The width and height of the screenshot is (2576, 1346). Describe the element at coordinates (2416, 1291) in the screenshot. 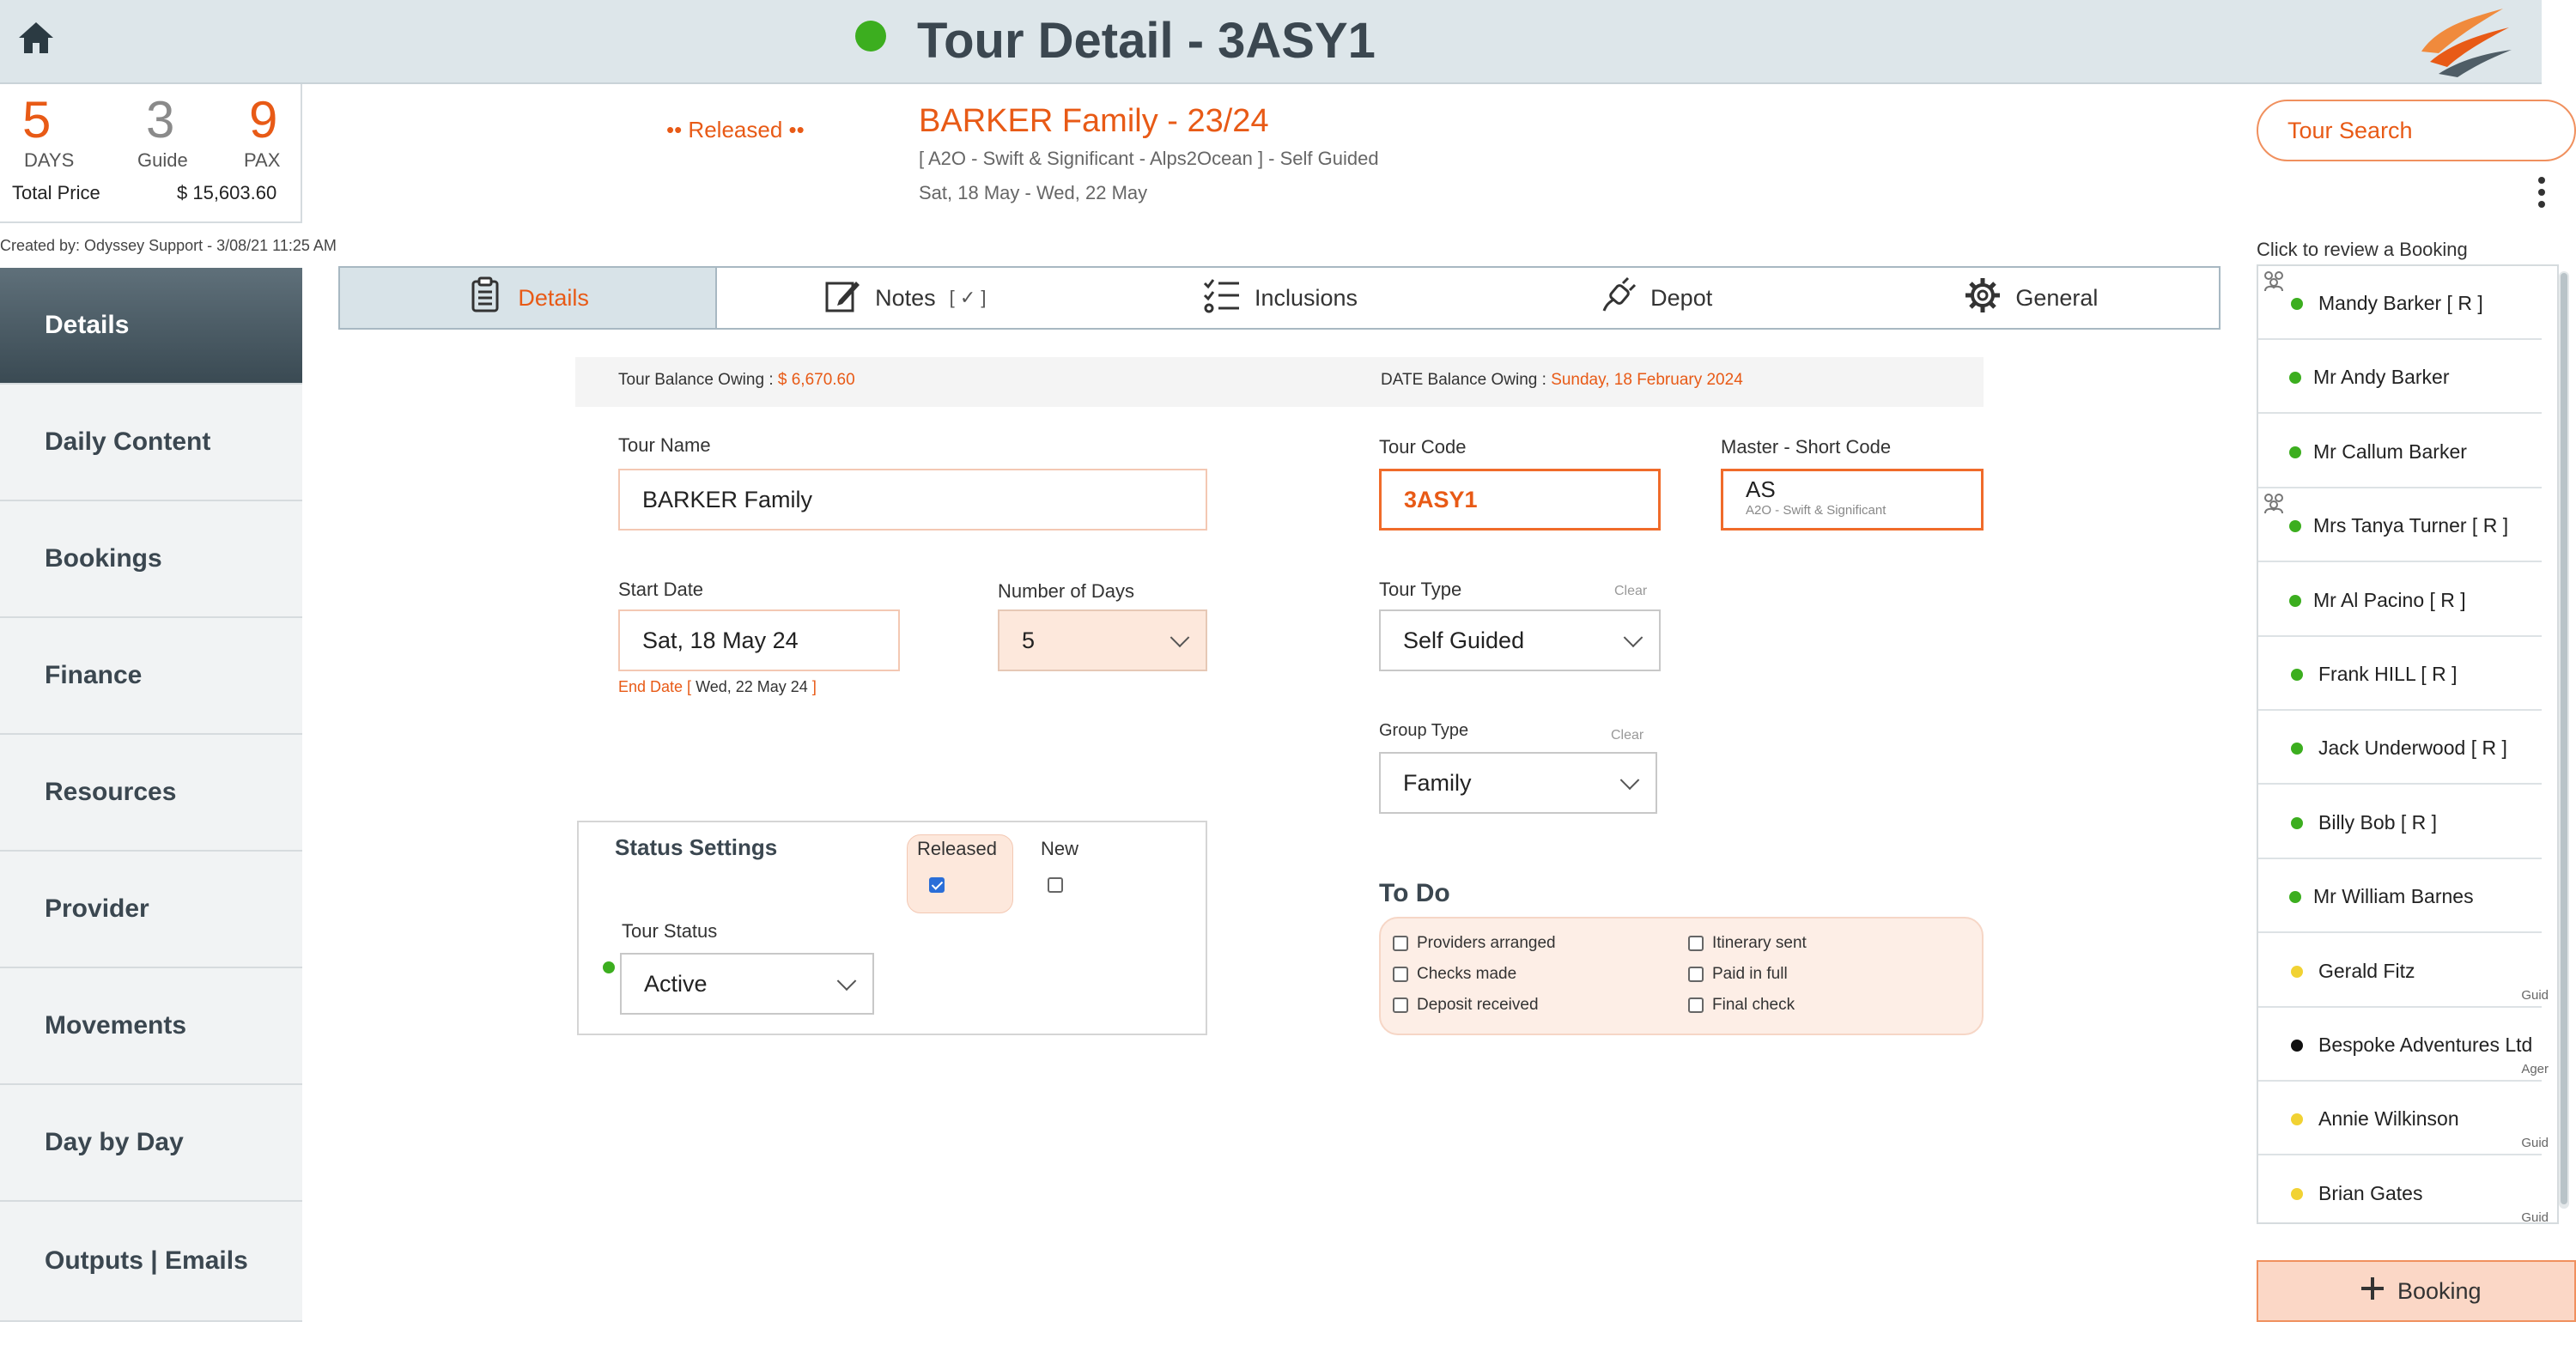

I see `add-booking-button: Booking` at that location.